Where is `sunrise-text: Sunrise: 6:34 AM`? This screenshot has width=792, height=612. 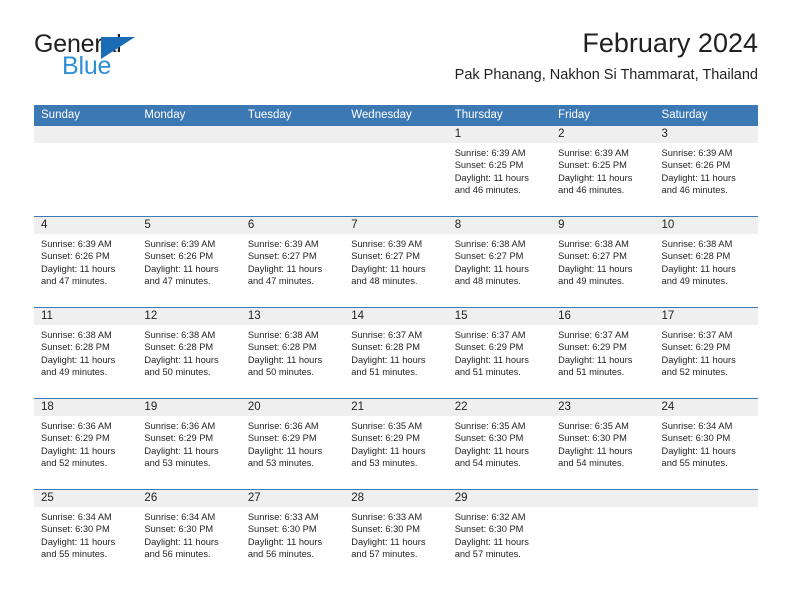 sunrise-text: Sunrise: 6:34 AM is located at coordinates (180, 517).